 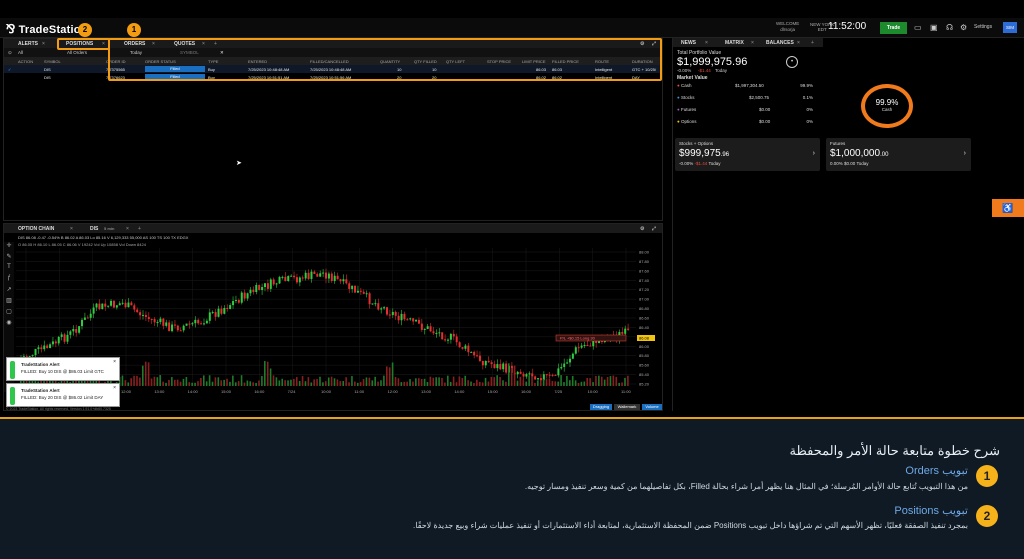 I want to click on y-tick-label: 86.80, so click(x=644, y=308).